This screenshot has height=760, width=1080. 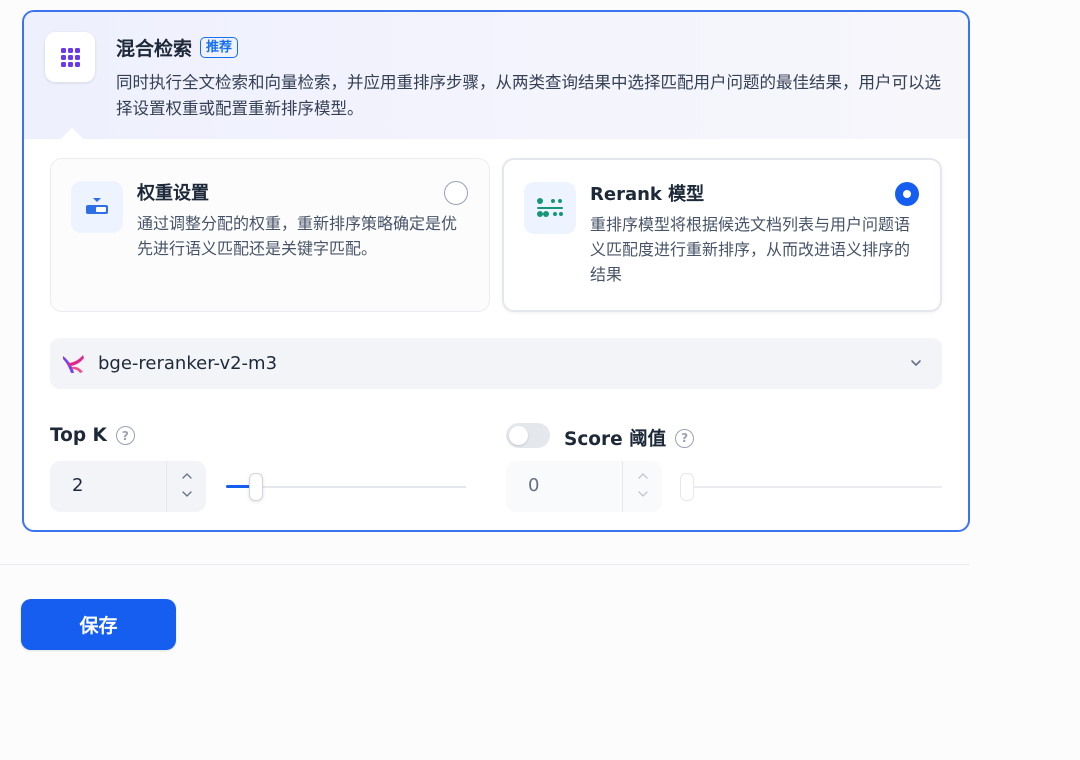 What do you see at coordinates (812, 487) in the screenshot?
I see `score-threshold-slider-track` at bounding box center [812, 487].